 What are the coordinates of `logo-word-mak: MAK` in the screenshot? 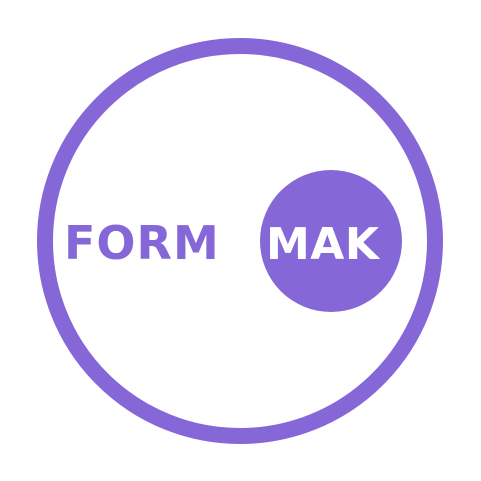 It's located at (323, 244).